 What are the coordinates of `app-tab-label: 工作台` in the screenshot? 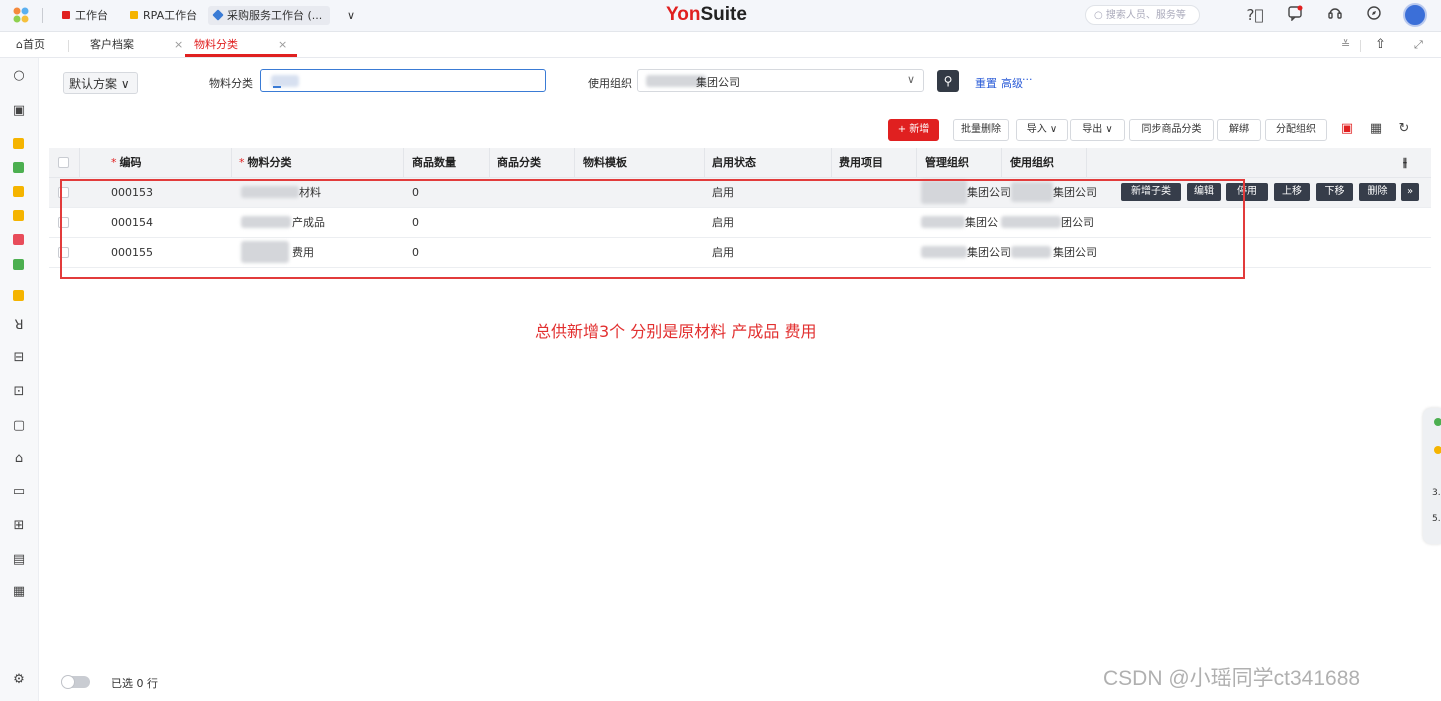 It's located at (91, 15).